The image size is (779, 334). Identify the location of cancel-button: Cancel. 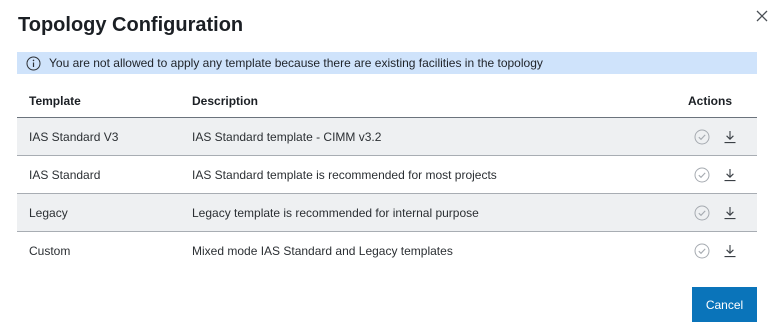
(724, 304).